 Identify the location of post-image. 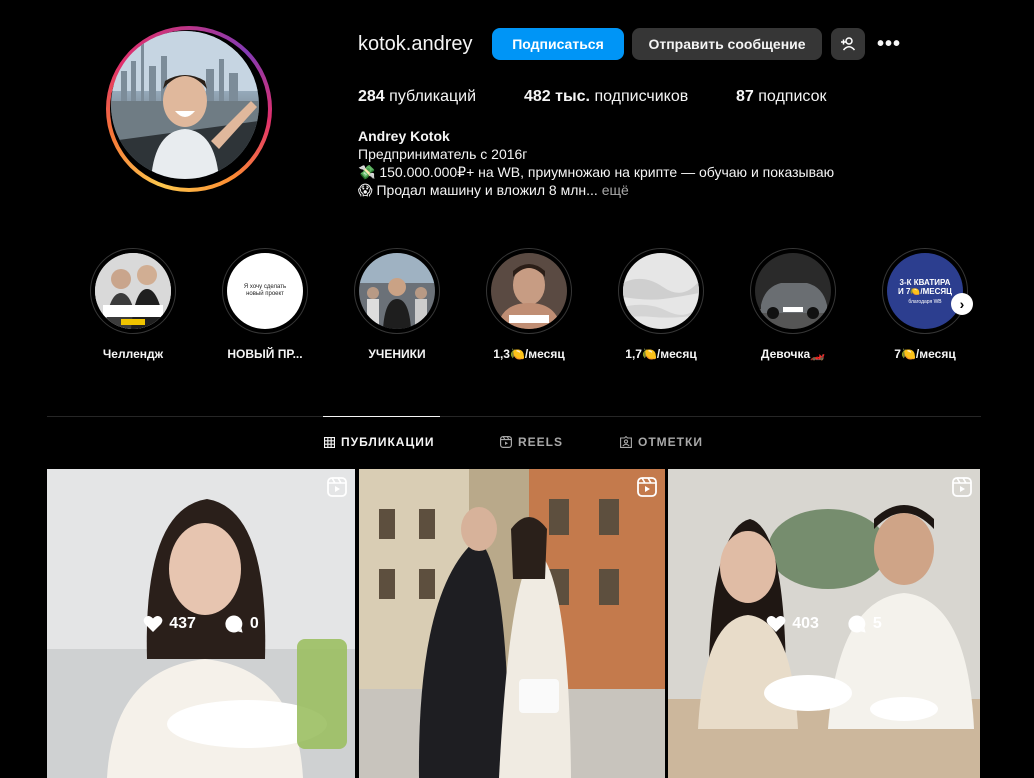
(512, 623).